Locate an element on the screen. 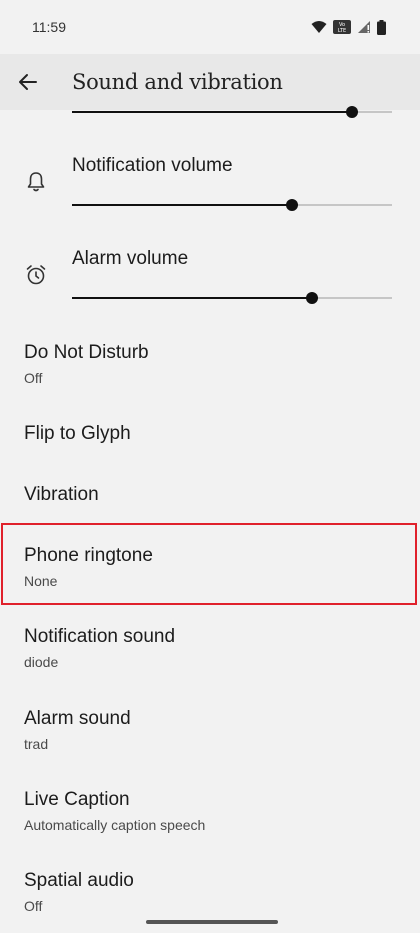 The height and width of the screenshot is (933, 420). notification-volume-label: Notification volume is located at coordinates (152, 165).